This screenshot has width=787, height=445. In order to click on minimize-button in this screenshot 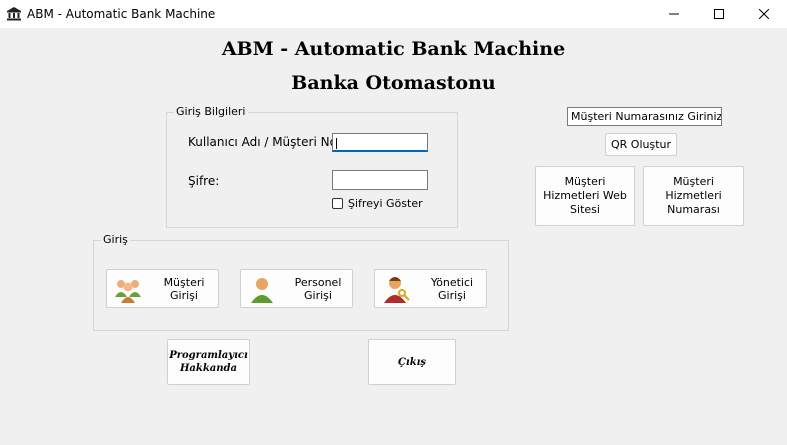, I will do `click(674, 14)`.